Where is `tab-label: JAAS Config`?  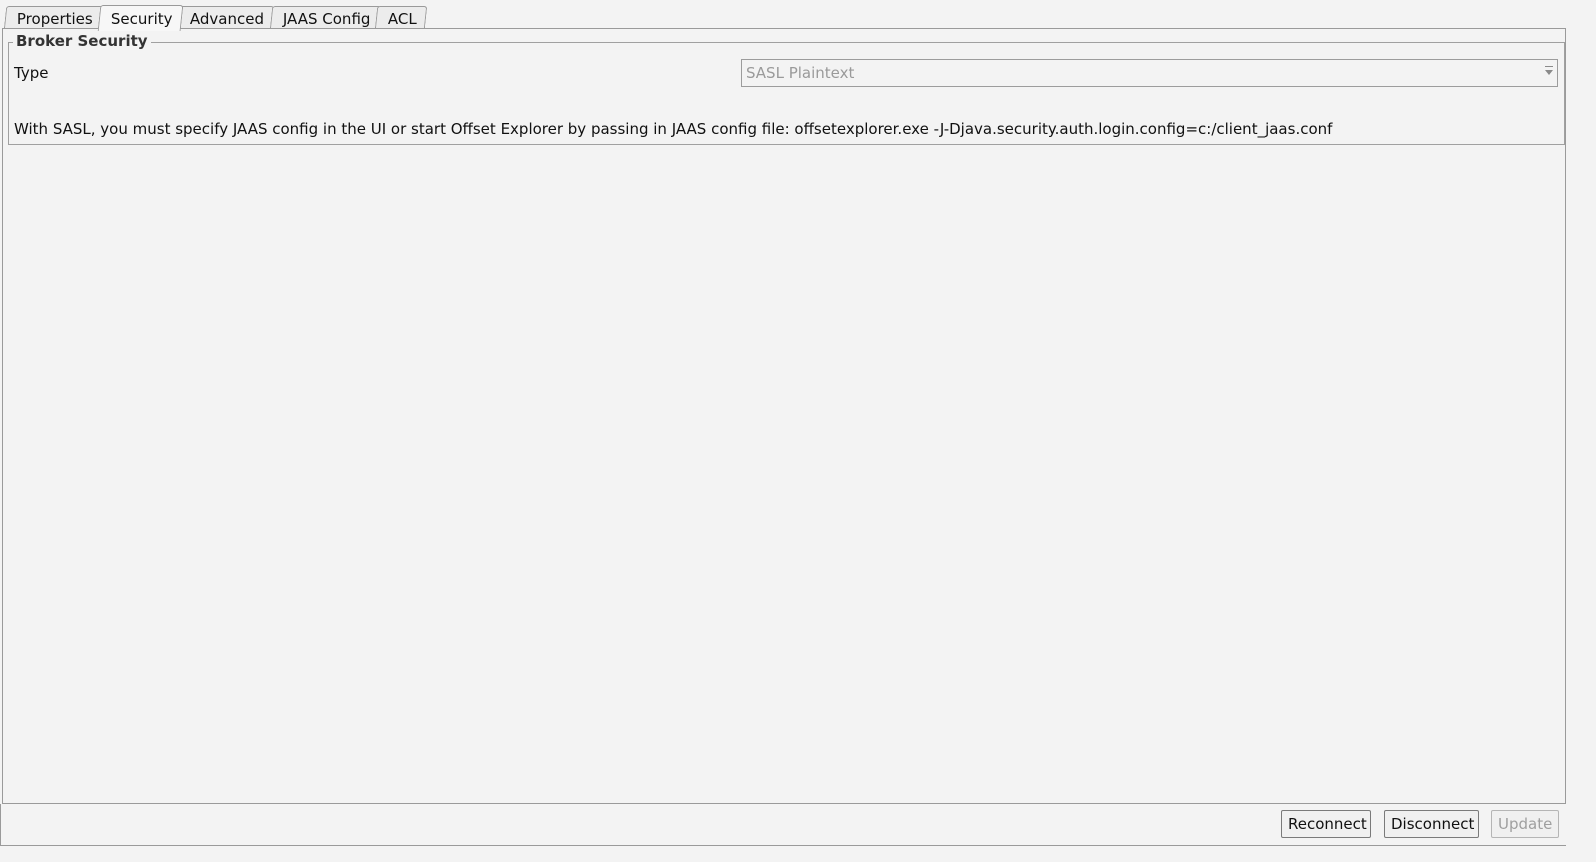 tab-label: JAAS Config is located at coordinates (326, 18).